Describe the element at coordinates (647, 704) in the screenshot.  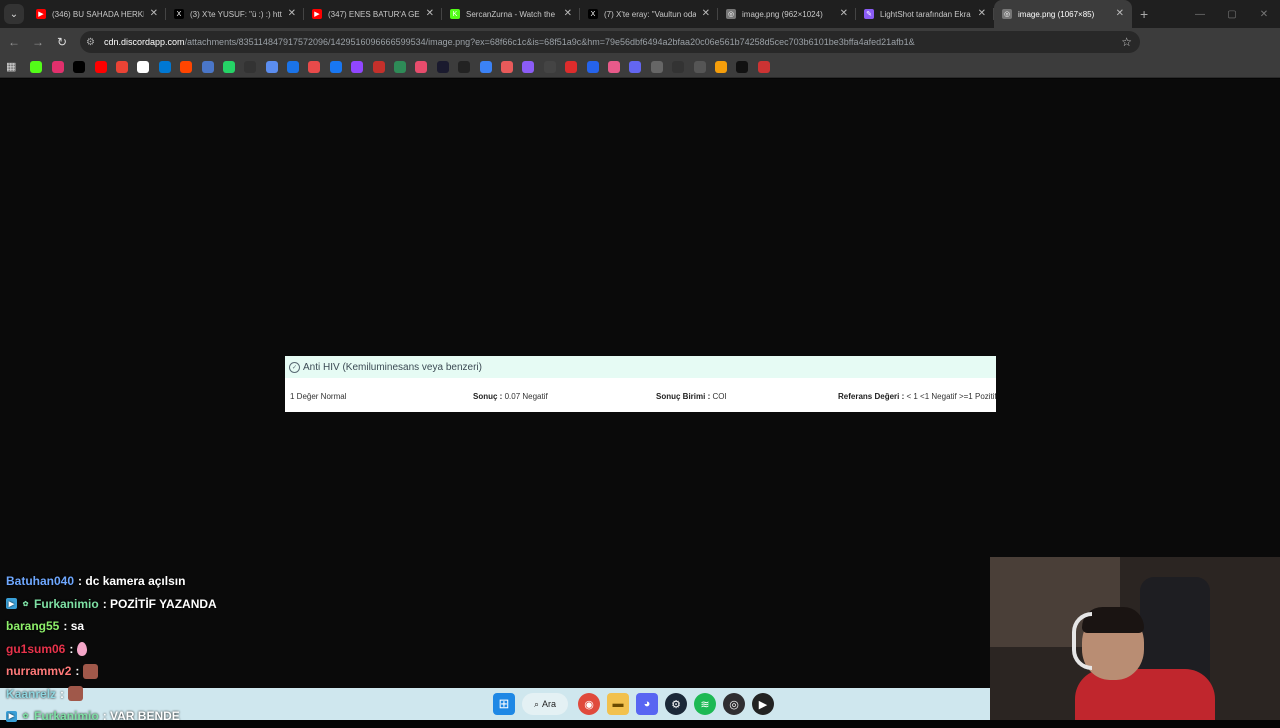
I see `discord-icon: ◕` at that location.